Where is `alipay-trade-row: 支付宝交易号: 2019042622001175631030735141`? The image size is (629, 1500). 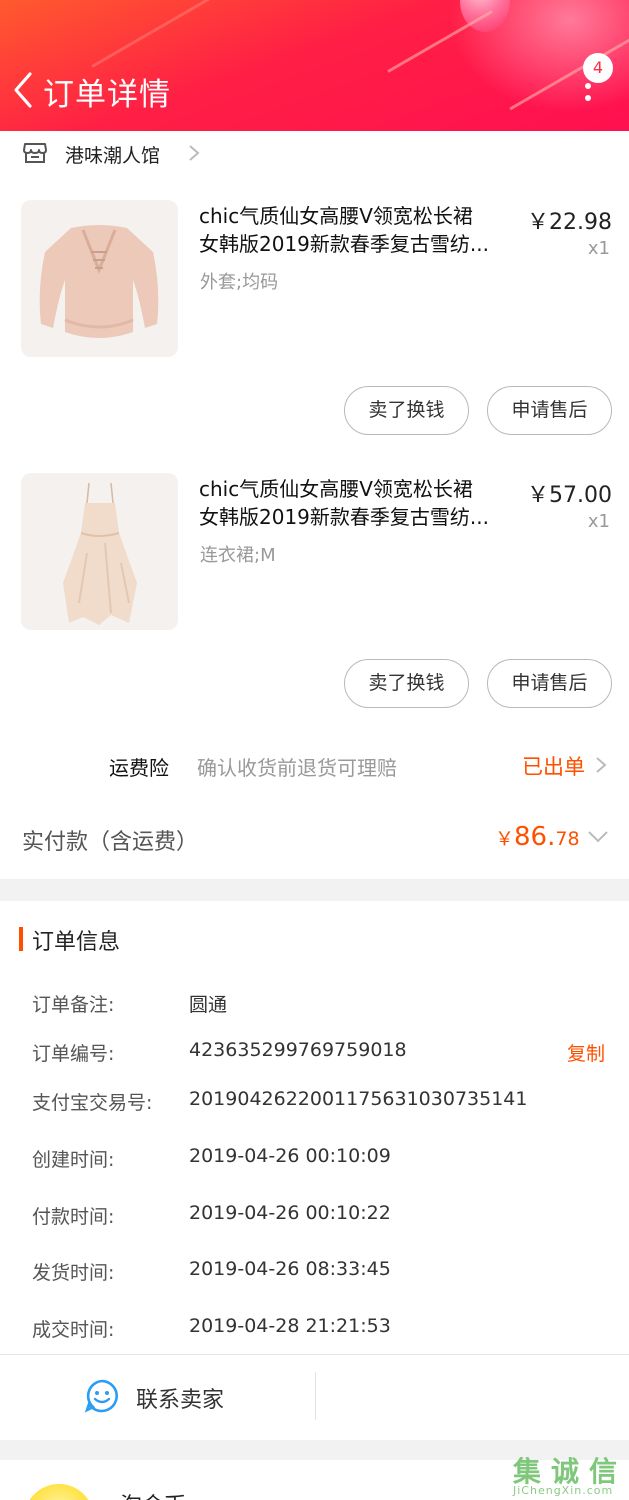
alipay-trade-row: 支付宝交易号: 2019042622001175631030735141 is located at coordinates (280, 1101).